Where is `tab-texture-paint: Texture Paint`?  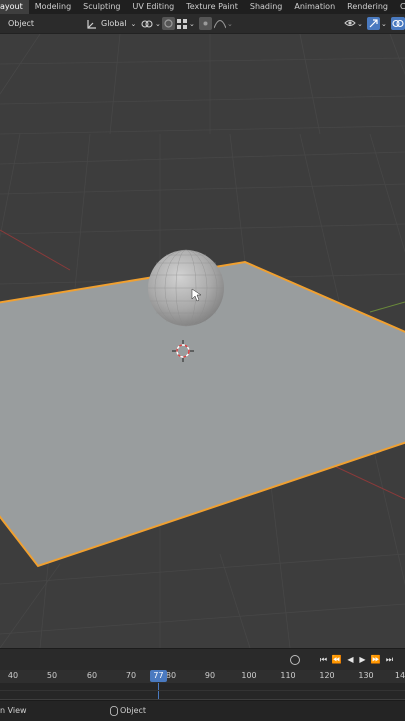
tab-texture-paint: Texture Paint is located at coordinates (212, 7).